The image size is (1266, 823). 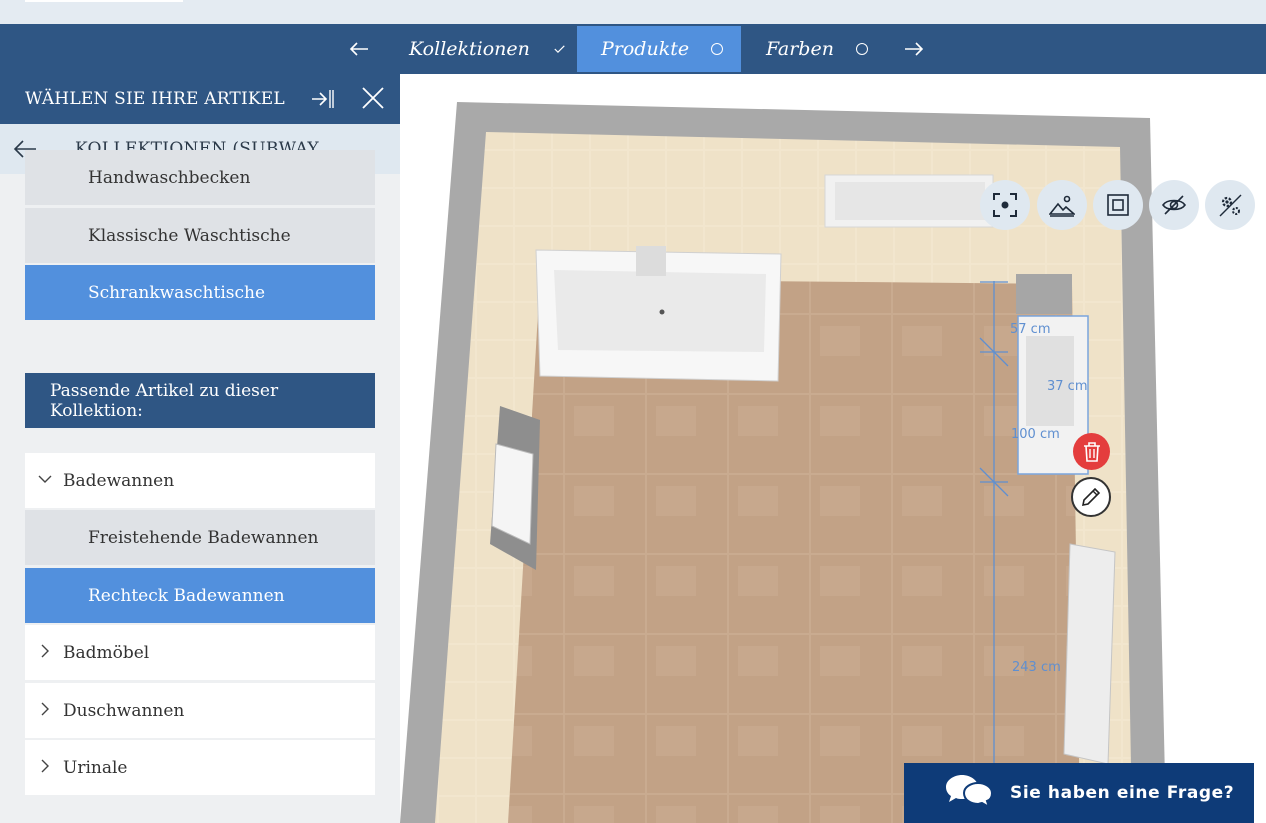 I want to click on landscape-icon, so click(x=1062, y=206).